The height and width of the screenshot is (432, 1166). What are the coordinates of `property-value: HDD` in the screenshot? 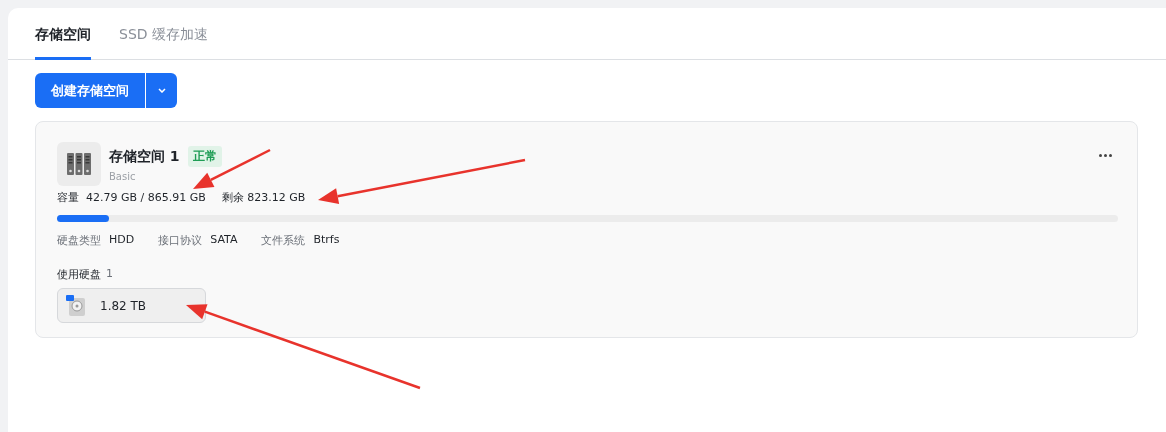 It's located at (122, 240).